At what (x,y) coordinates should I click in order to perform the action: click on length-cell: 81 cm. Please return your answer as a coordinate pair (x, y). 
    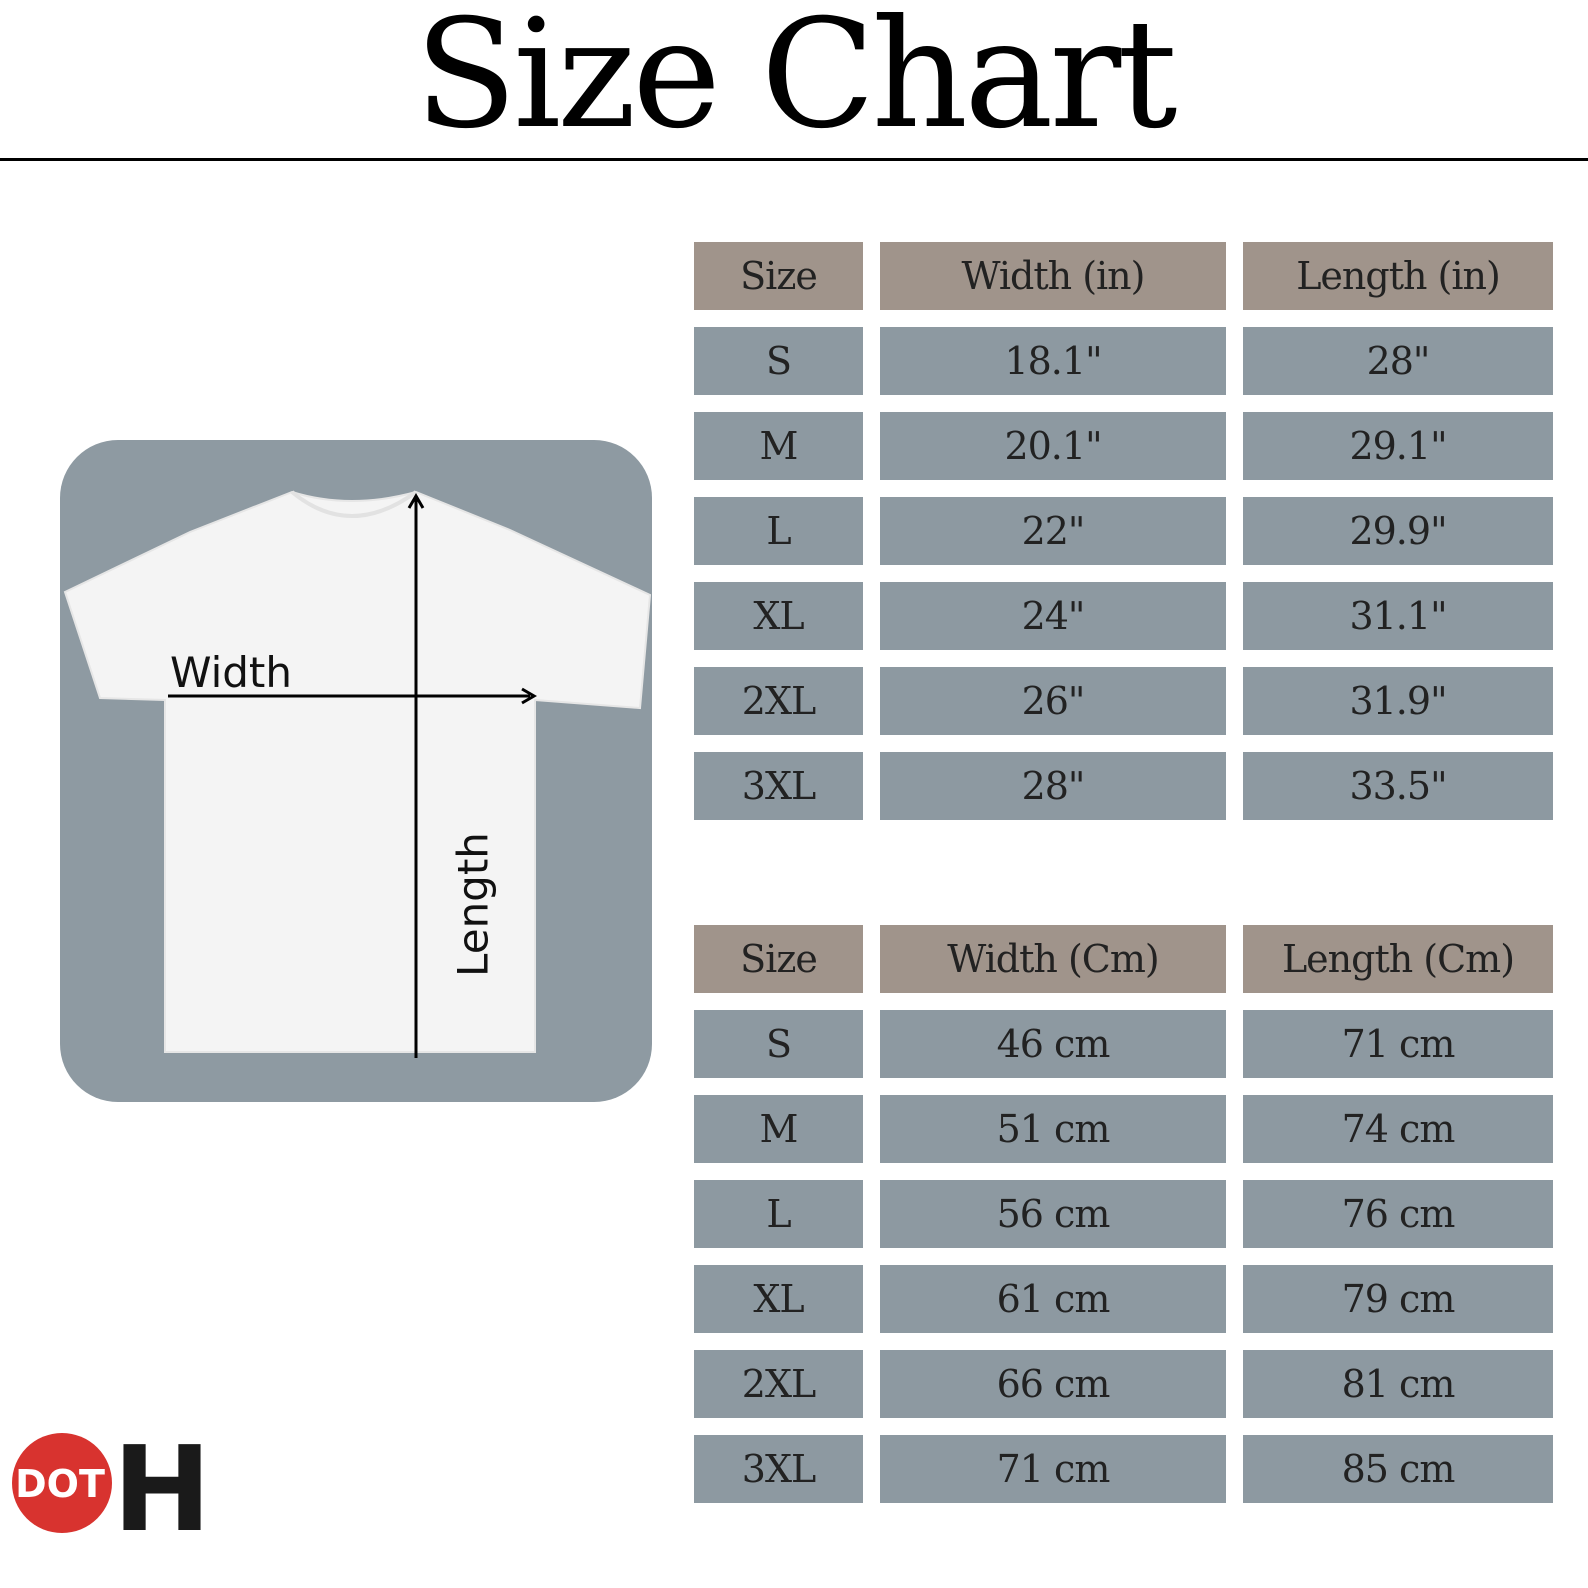
    Looking at the image, I should click on (1398, 1384).